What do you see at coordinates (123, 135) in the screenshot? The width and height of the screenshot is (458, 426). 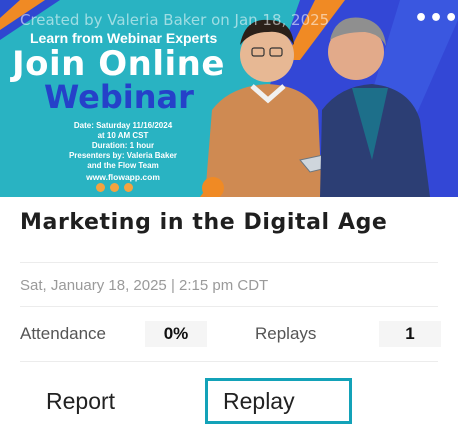 I see `banner-detail-line: at 10 AM CST` at bounding box center [123, 135].